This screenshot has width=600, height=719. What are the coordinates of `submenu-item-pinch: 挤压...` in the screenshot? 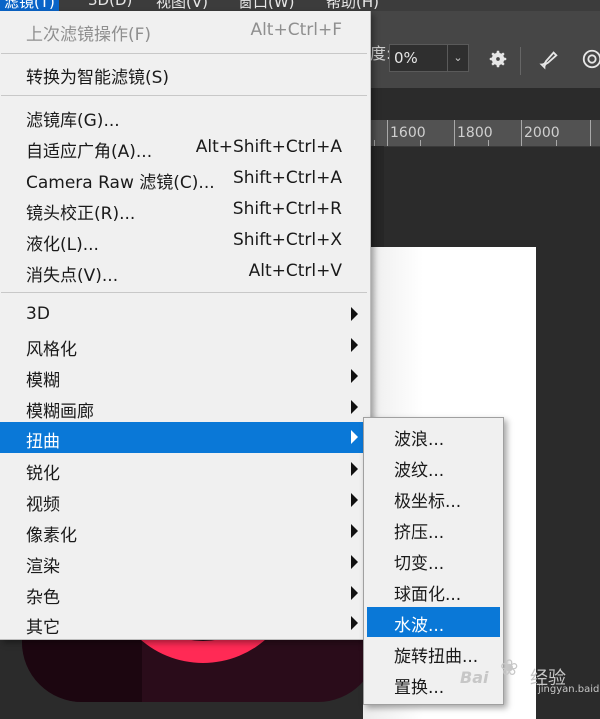 It's located at (433, 529).